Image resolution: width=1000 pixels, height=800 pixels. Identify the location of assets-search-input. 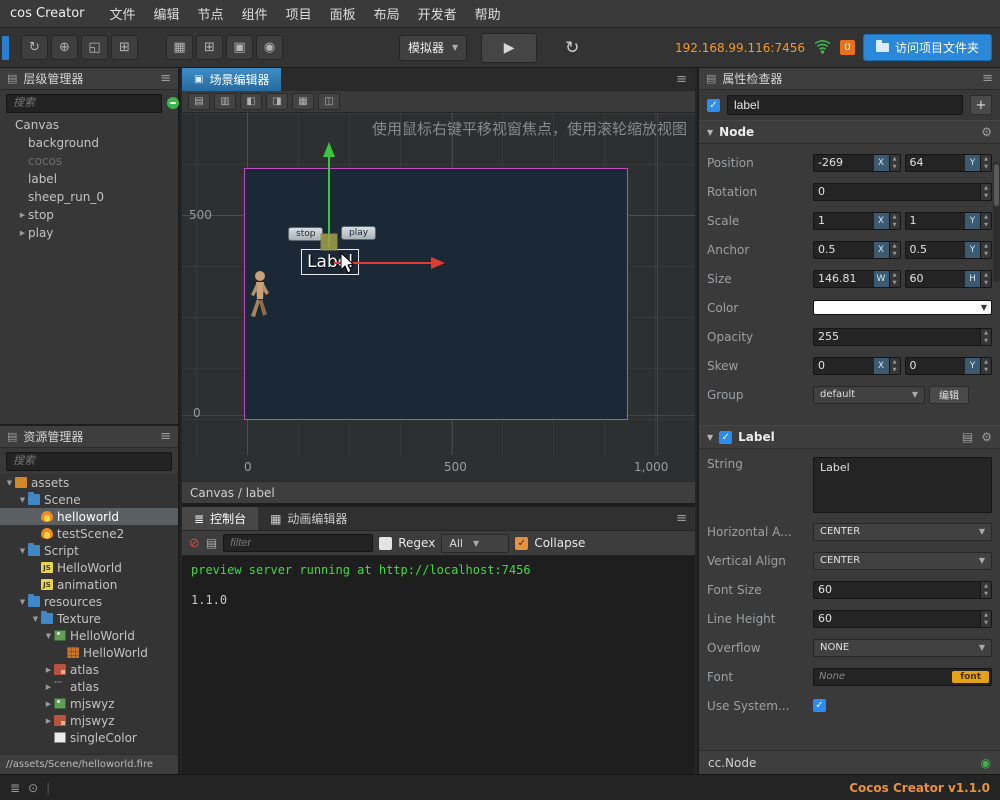
(89, 461).